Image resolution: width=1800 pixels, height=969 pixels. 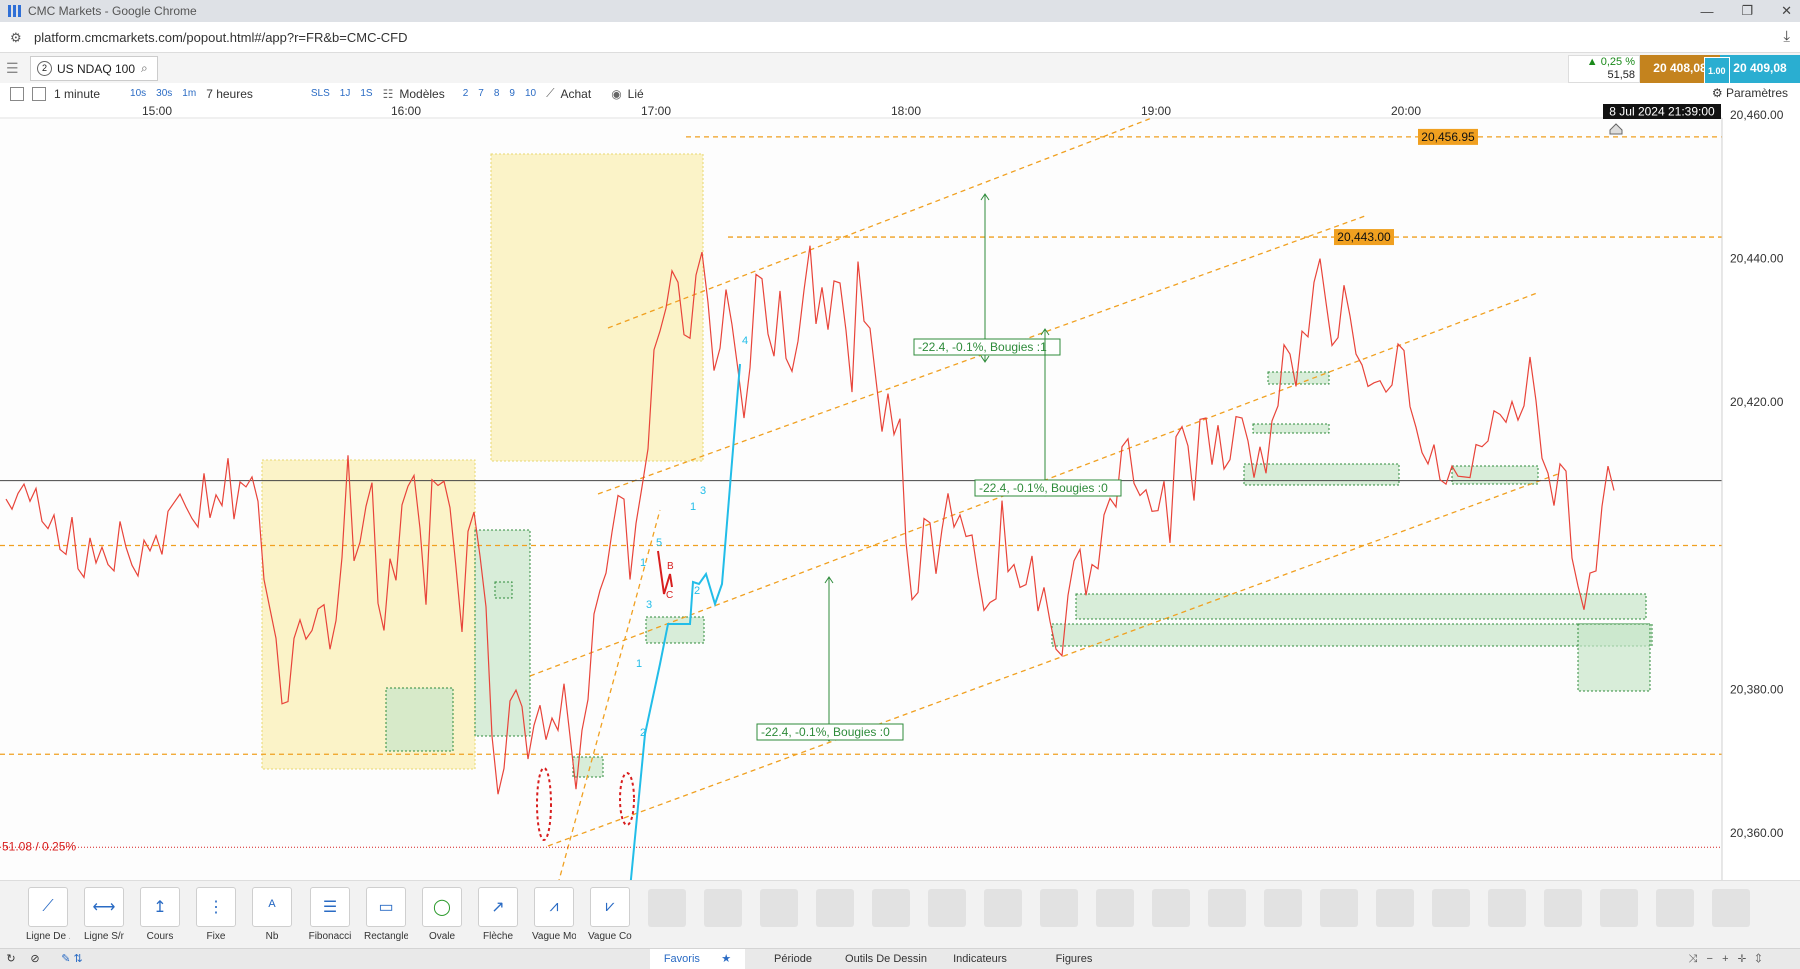 I want to click on tool-price: ↥ Cours, so click(x=160, y=914).